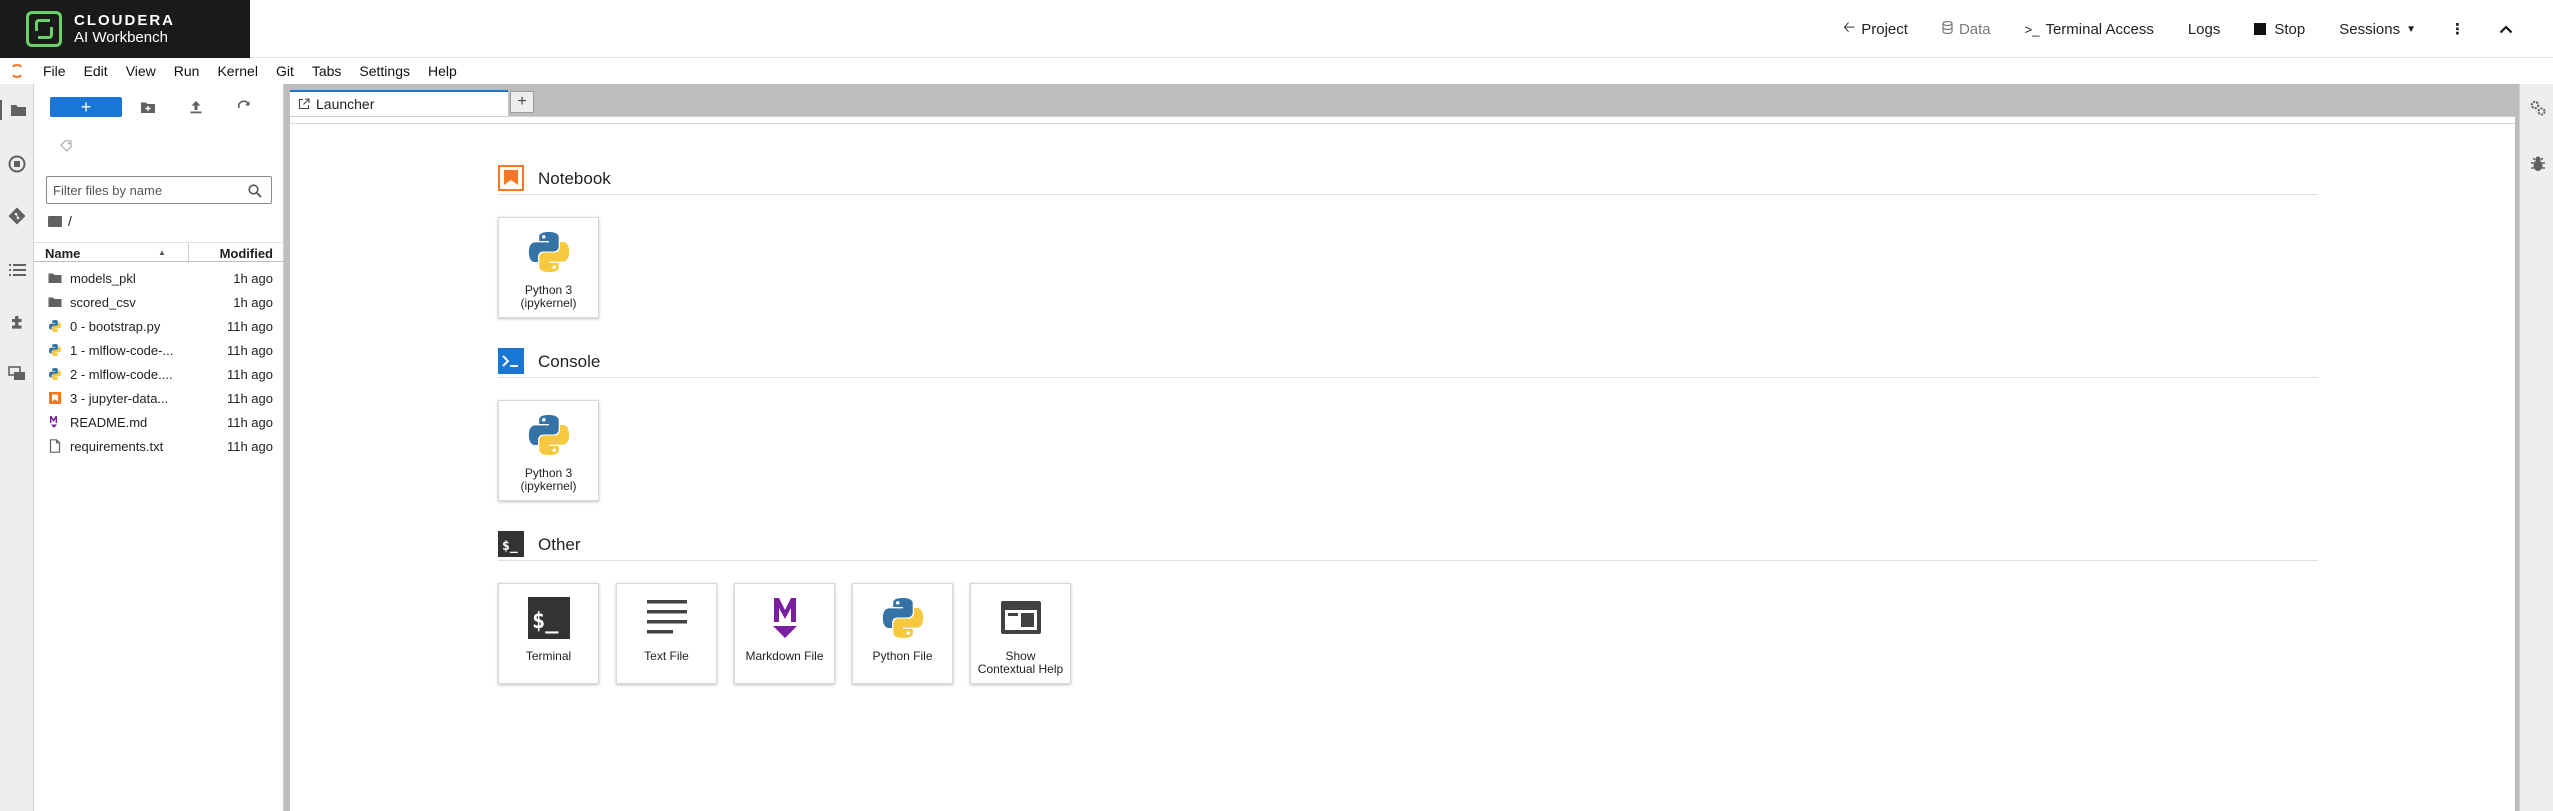  I want to click on upload-button, so click(196, 107).